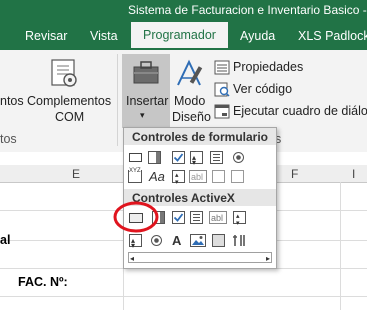 This screenshot has height=310, width=367. I want to click on button-control-icon, so click(135, 157).